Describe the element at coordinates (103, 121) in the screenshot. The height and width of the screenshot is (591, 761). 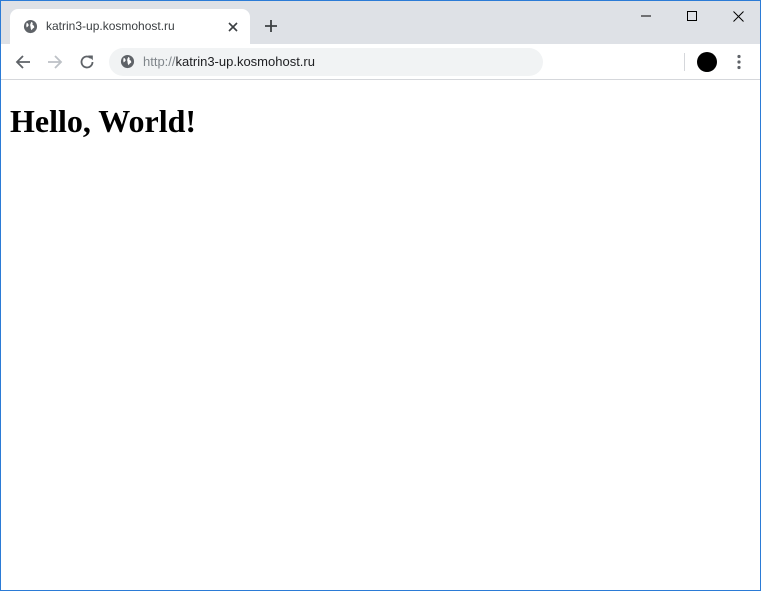
I see `page-heading: Hello, World!` at that location.